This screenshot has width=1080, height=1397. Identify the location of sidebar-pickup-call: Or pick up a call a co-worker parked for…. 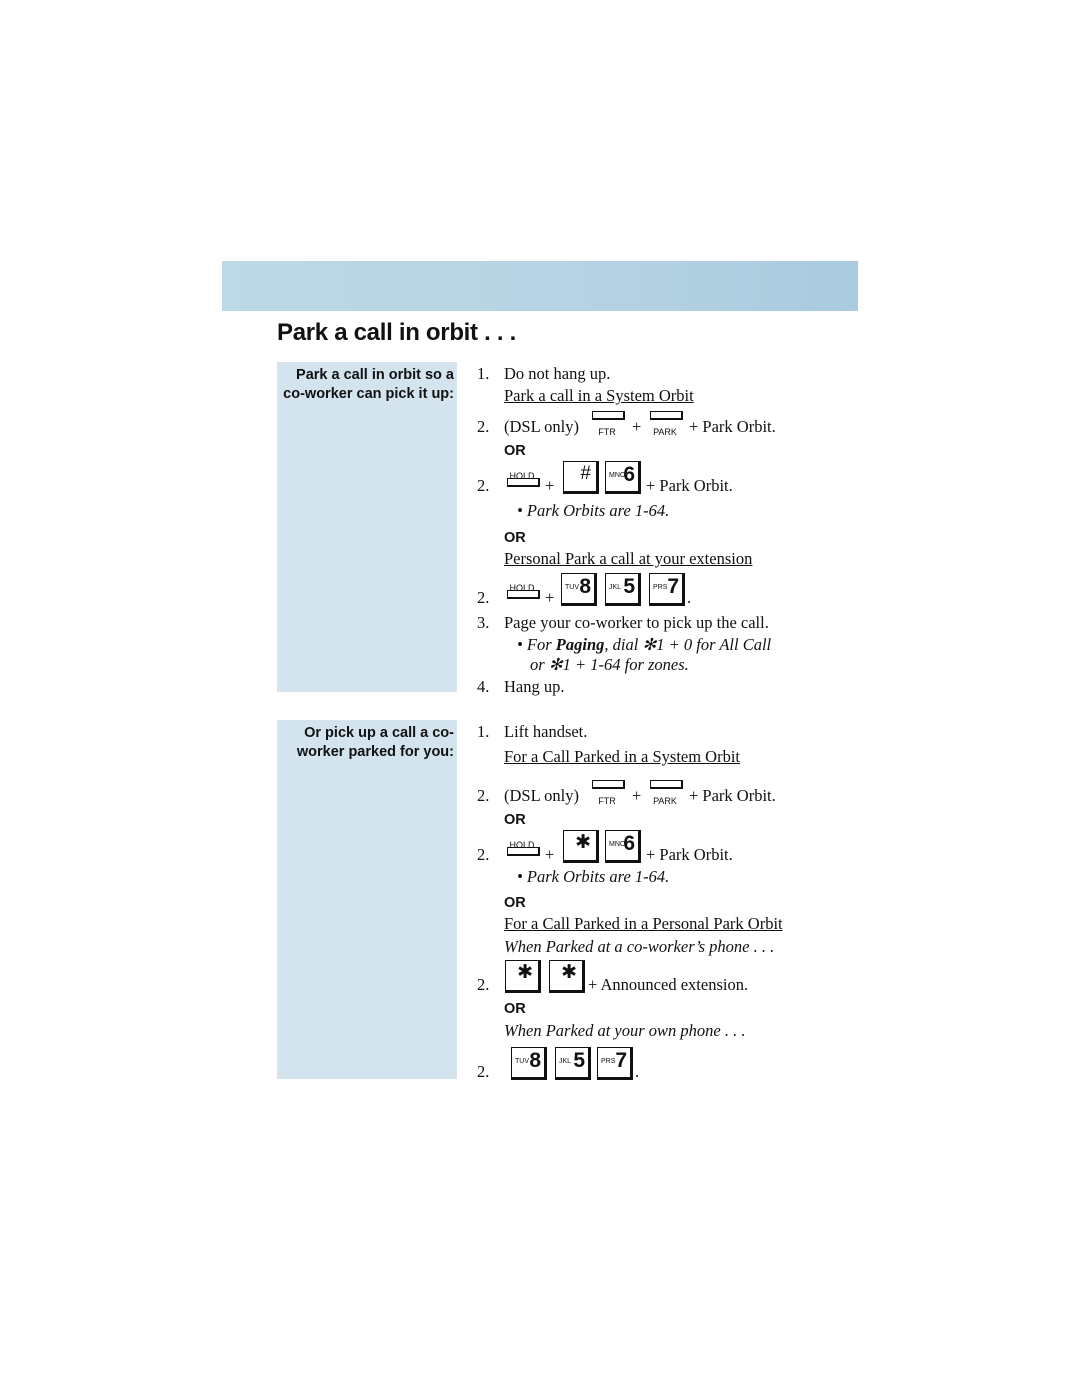
(367, 899).